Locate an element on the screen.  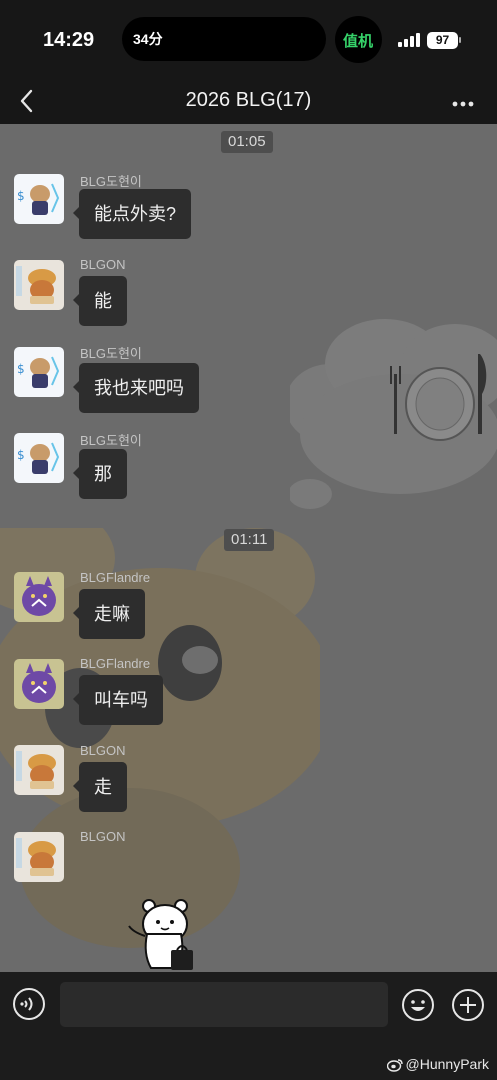
chat-title: 2026 BLG(17) is located at coordinates (248, 100).